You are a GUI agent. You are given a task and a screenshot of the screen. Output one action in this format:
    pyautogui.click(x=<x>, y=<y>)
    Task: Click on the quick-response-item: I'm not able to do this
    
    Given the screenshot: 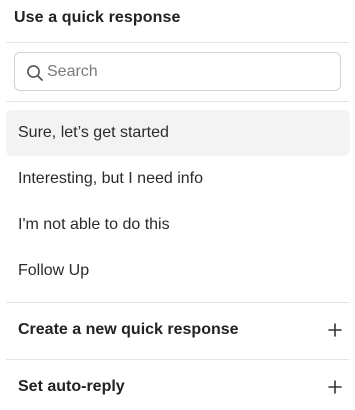 What is the action you would take?
    pyautogui.click(x=178, y=225)
    